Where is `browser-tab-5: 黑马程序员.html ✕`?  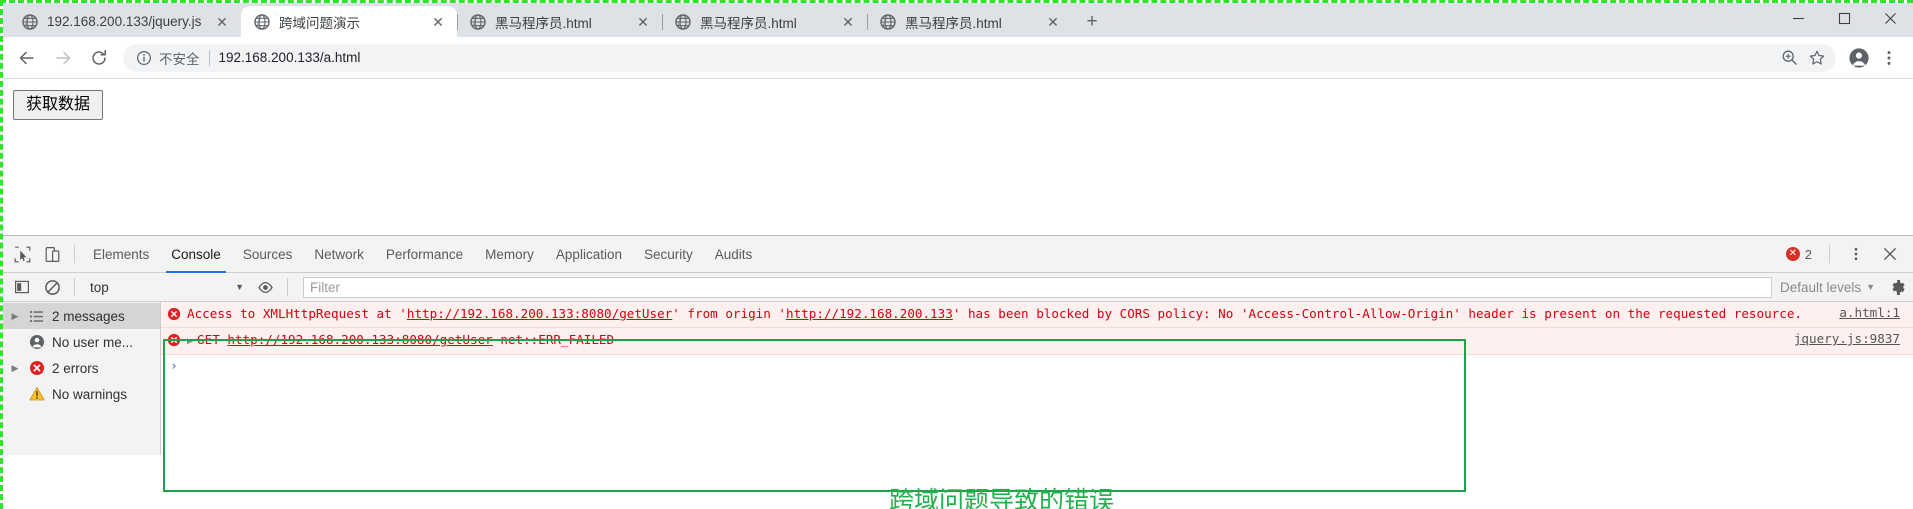 browser-tab-5: 黑马程序员.html ✕ is located at coordinates (969, 21).